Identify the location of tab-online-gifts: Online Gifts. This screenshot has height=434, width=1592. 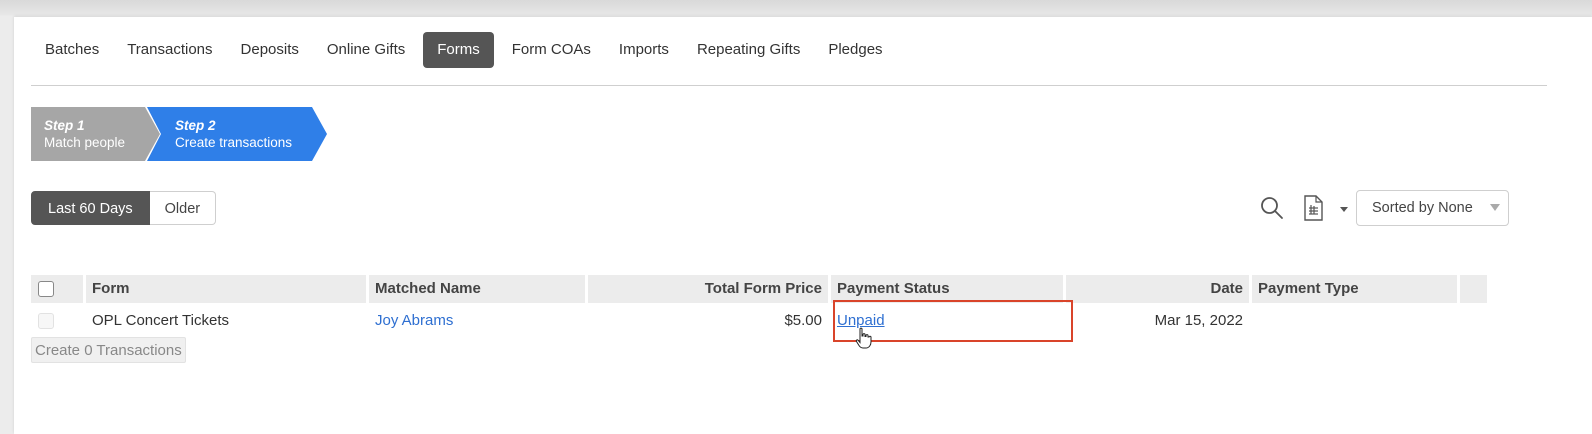
(366, 50).